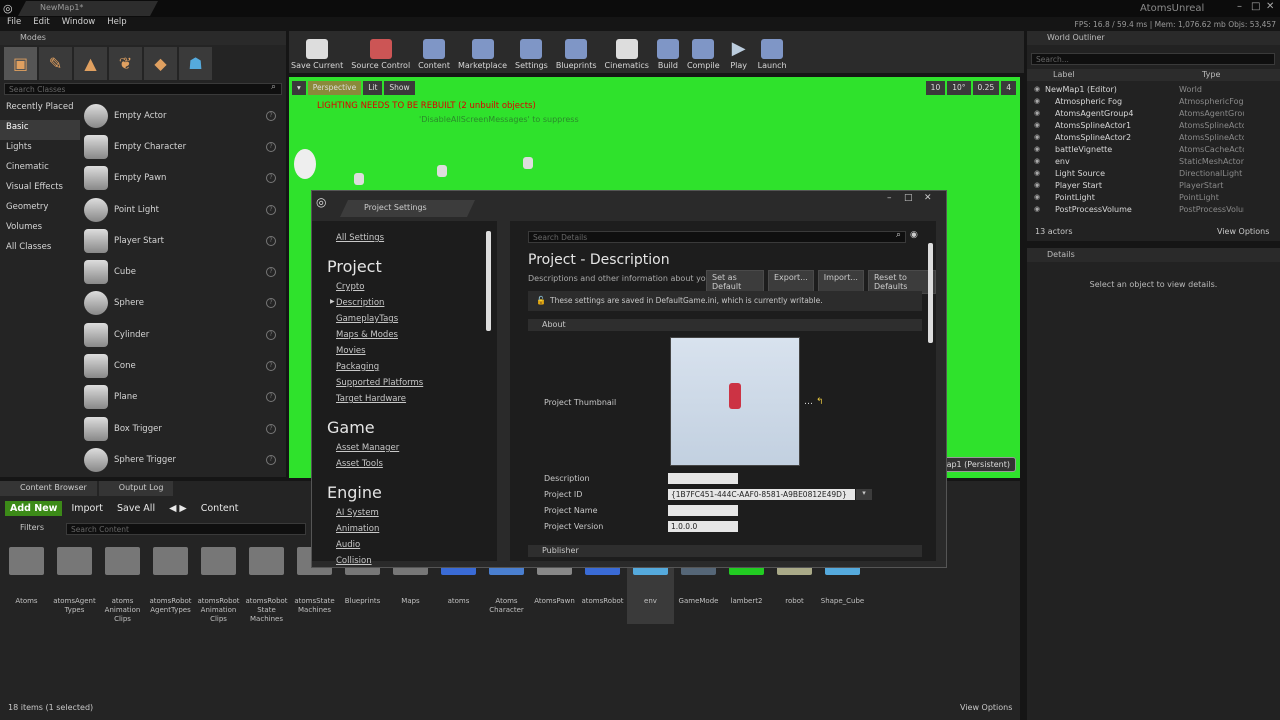  I want to click on class-item: Sphere?, so click(179, 303).